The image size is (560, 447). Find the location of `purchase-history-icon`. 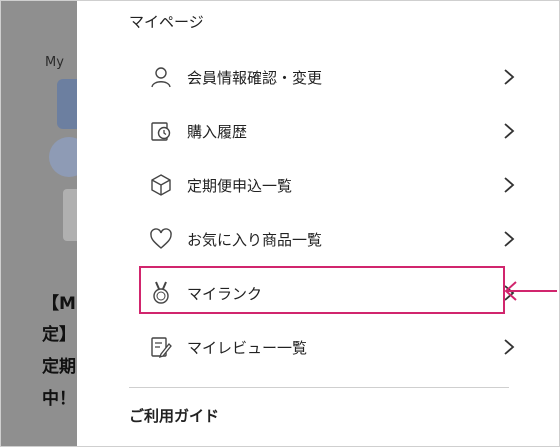

purchase-history-icon is located at coordinates (161, 131).